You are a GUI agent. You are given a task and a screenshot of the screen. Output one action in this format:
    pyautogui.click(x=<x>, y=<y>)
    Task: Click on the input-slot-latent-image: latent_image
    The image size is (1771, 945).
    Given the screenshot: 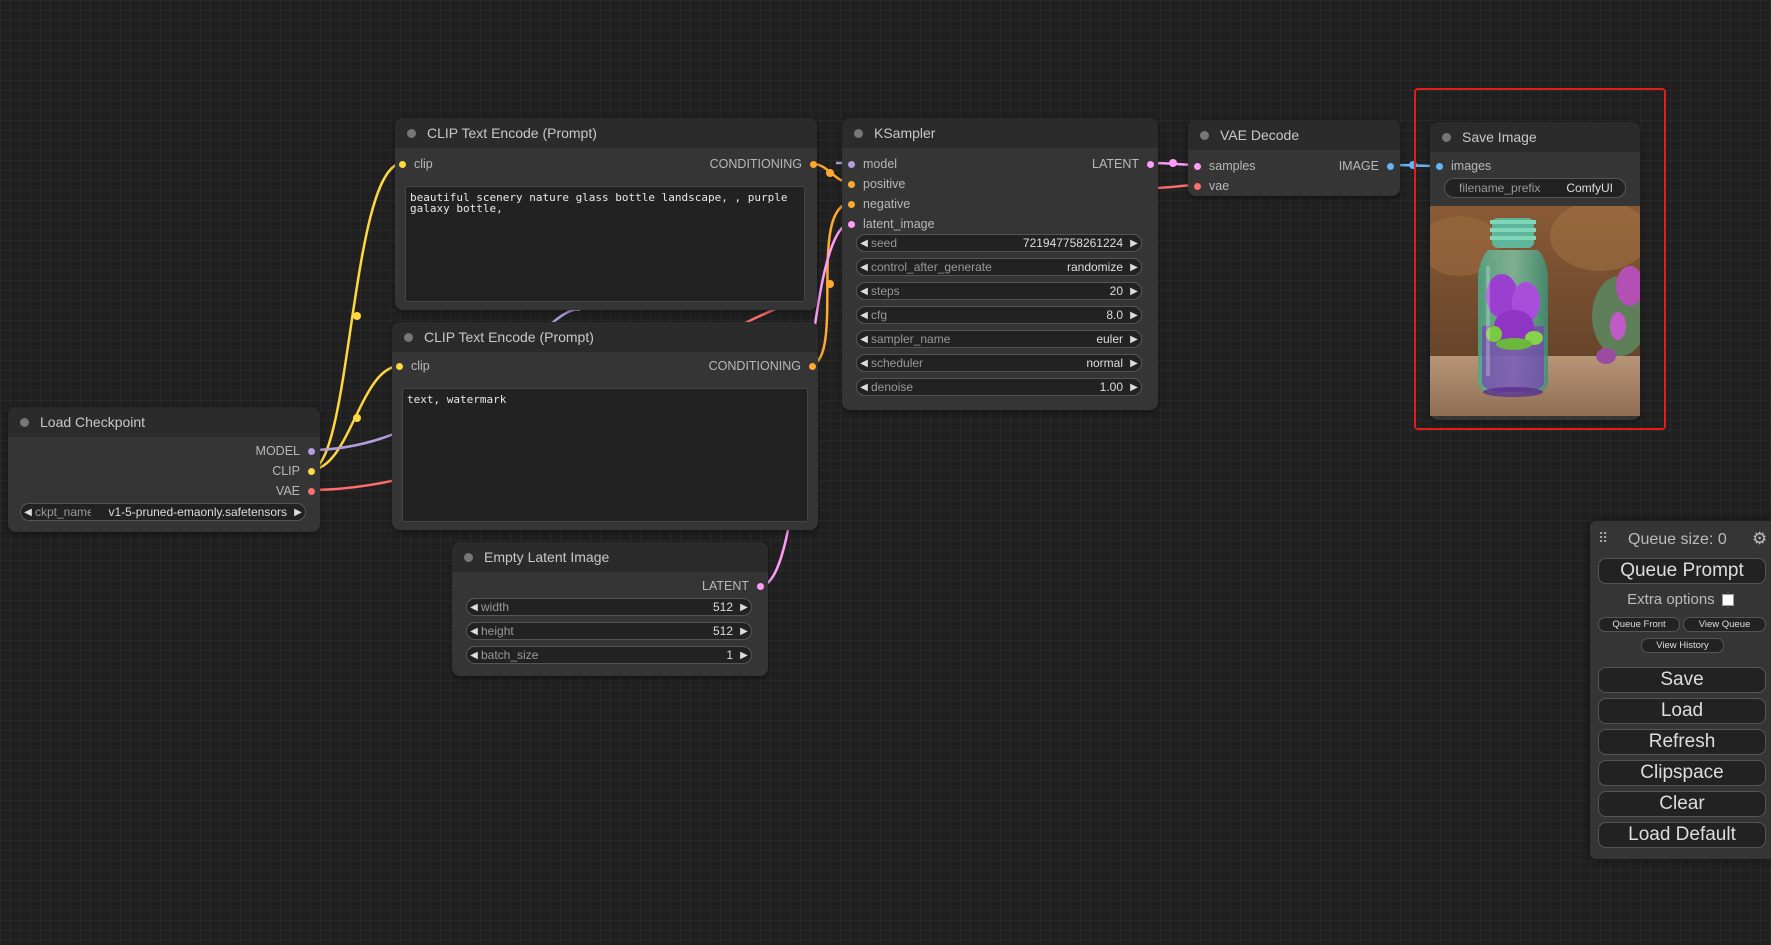 What is the action you would take?
    pyautogui.click(x=891, y=224)
    